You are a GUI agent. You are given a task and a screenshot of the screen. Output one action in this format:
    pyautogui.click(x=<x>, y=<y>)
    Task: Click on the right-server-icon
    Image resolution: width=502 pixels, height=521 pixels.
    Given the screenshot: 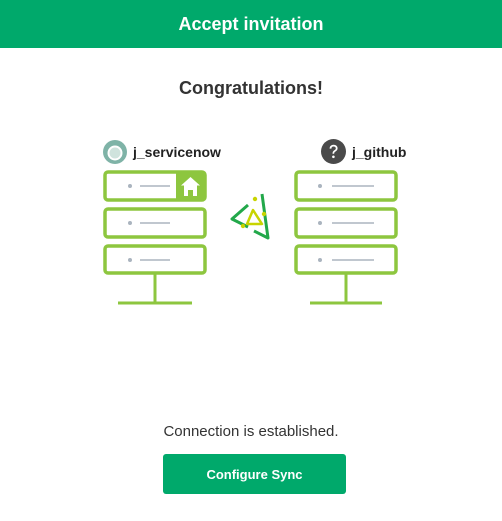 What is the action you would take?
    pyautogui.click(x=346, y=237)
    